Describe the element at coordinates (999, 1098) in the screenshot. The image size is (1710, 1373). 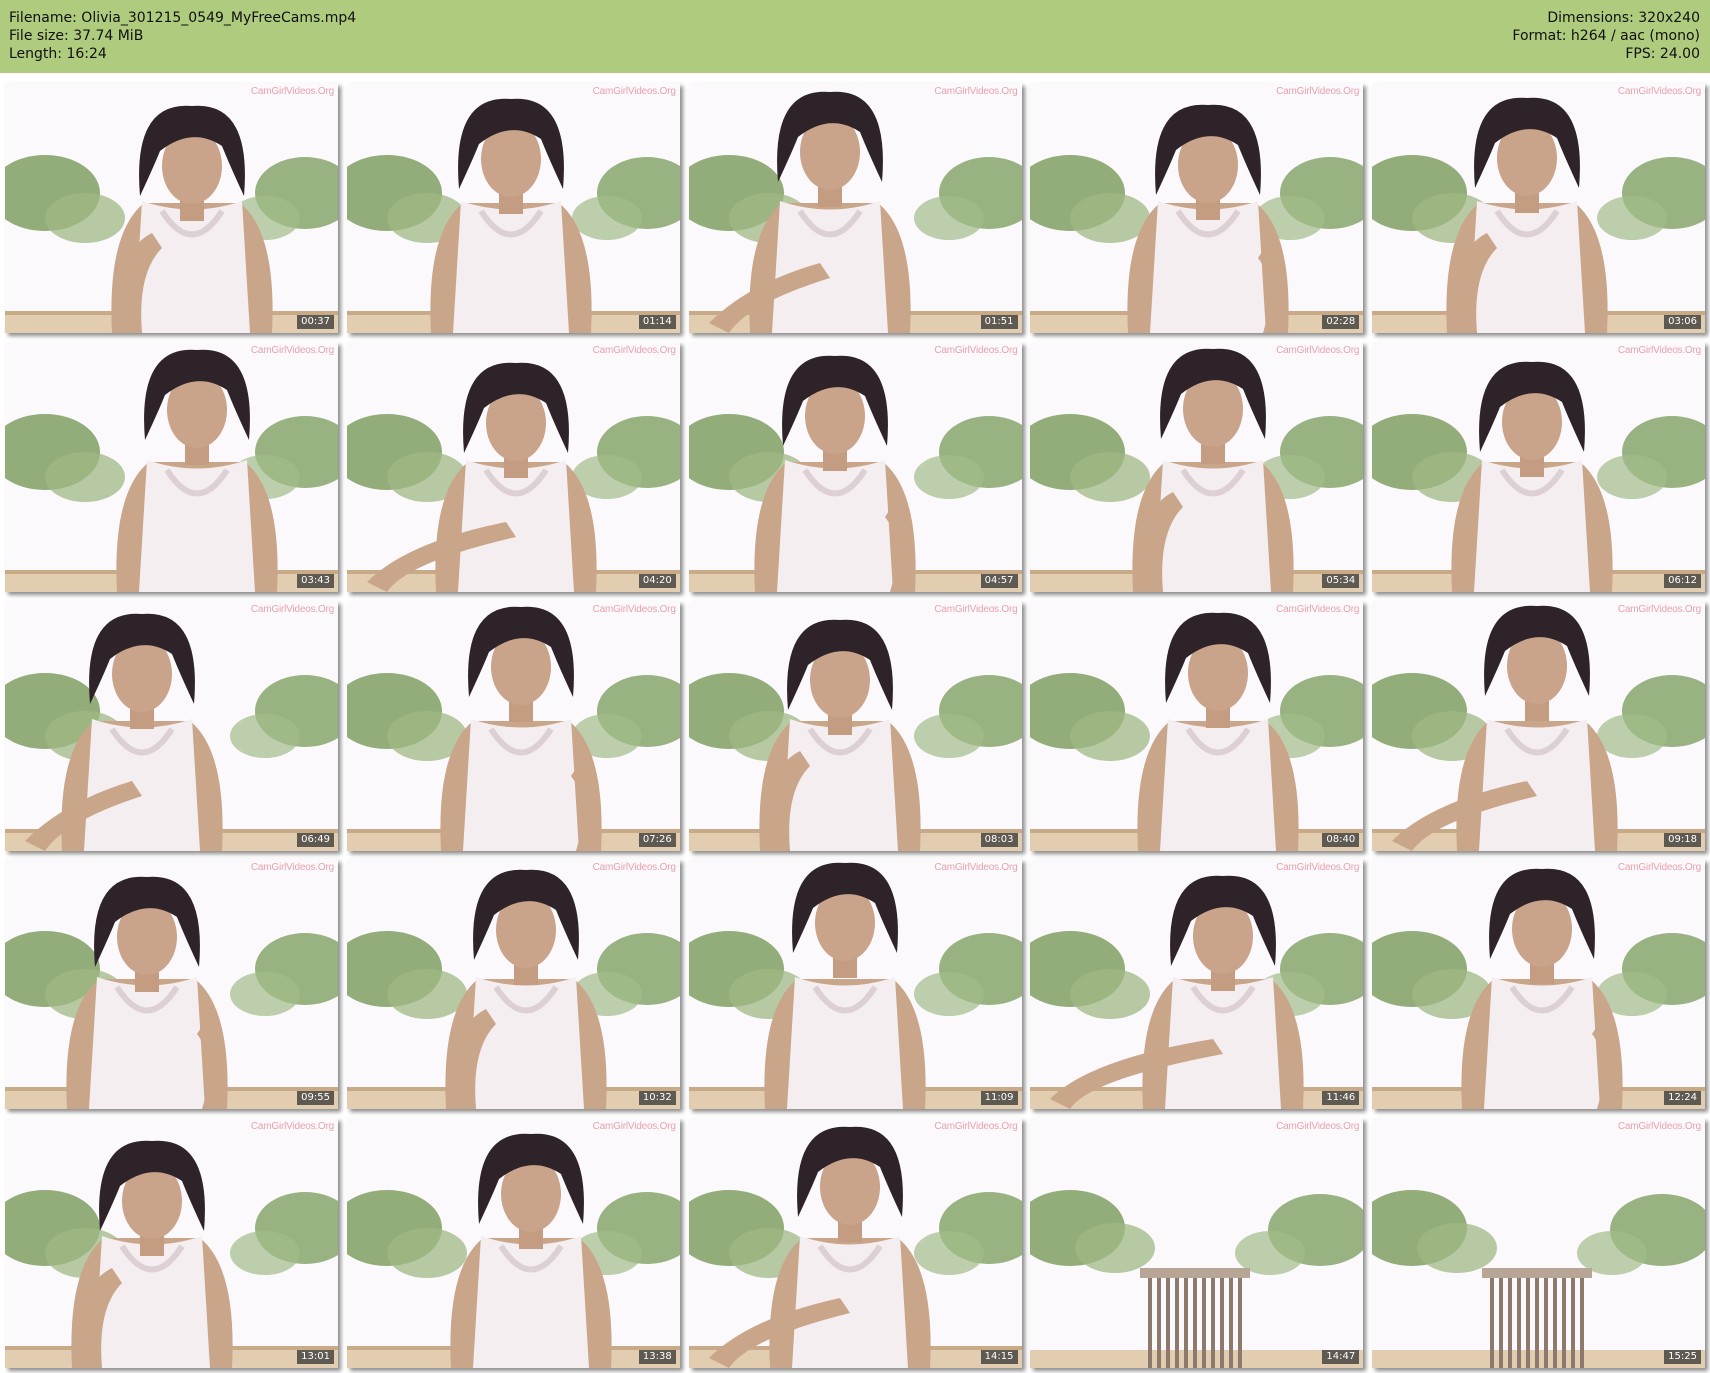
I see `timestamp-label: 11:09` at that location.